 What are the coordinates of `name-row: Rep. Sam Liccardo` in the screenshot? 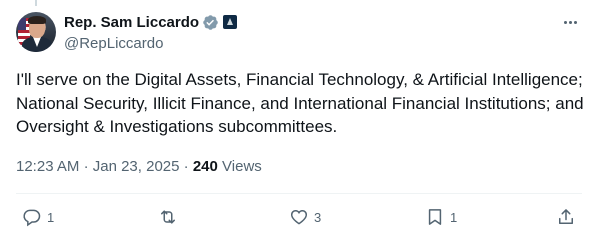 It's located at (151, 22).